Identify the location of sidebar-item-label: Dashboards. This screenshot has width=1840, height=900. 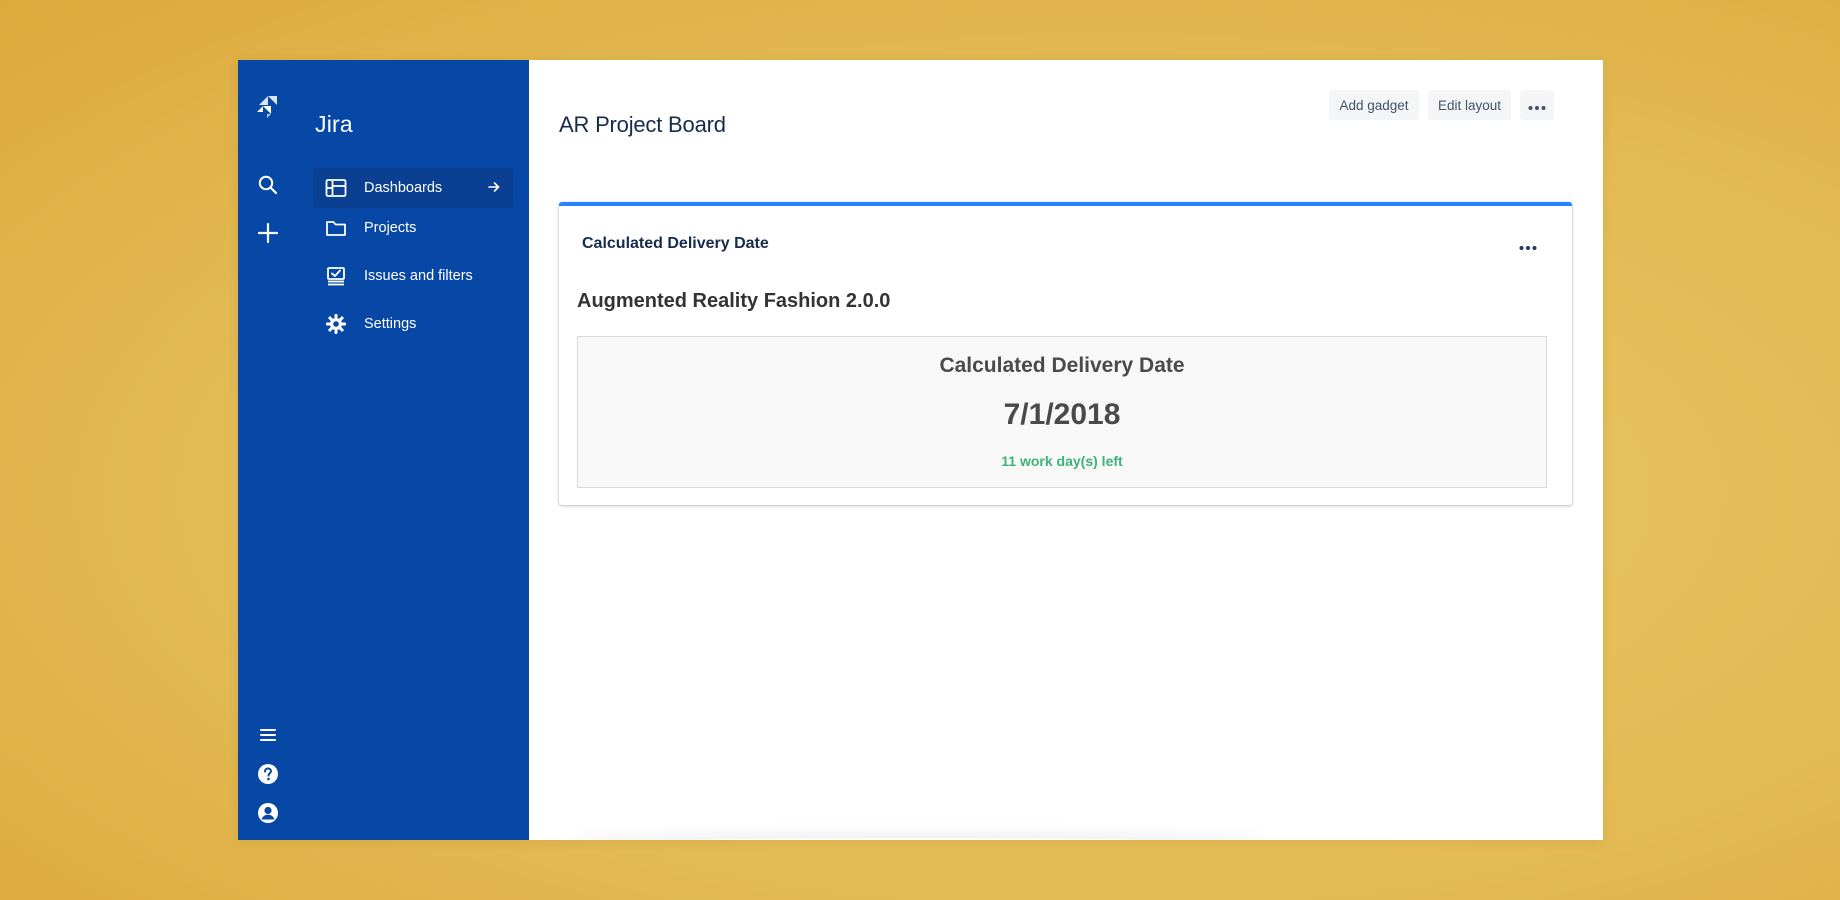
(403, 188).